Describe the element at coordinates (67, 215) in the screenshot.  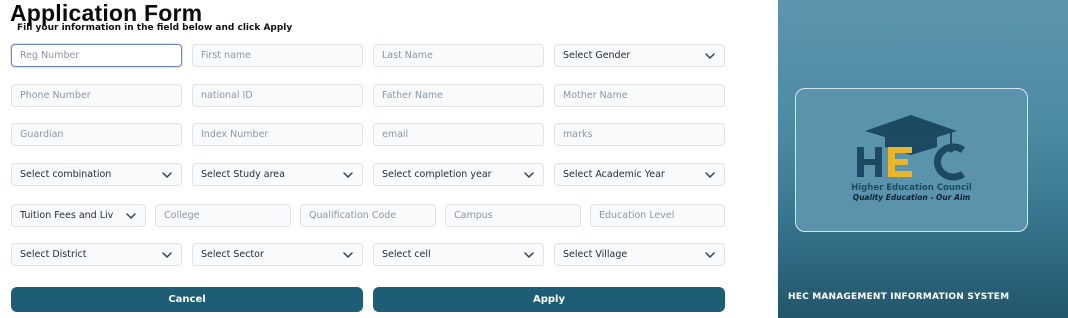
I see `tuition-fees-select-label: Tuition Fees and Liv` at that location.